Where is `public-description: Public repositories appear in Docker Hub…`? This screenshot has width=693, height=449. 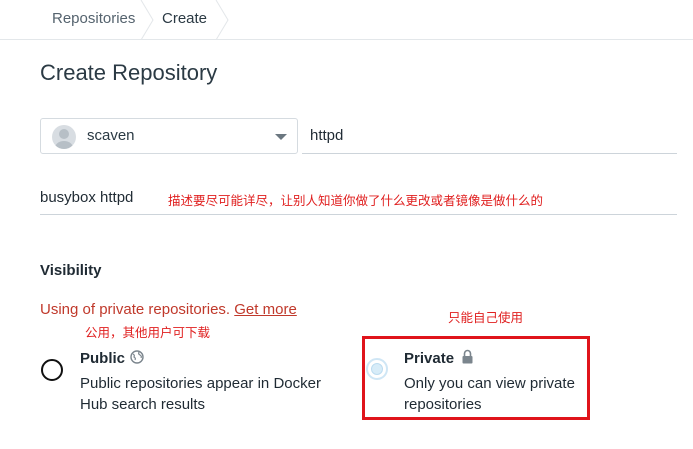 public-description: Public repositories appear in Docker Hub… is located at coordinates (200, 394).